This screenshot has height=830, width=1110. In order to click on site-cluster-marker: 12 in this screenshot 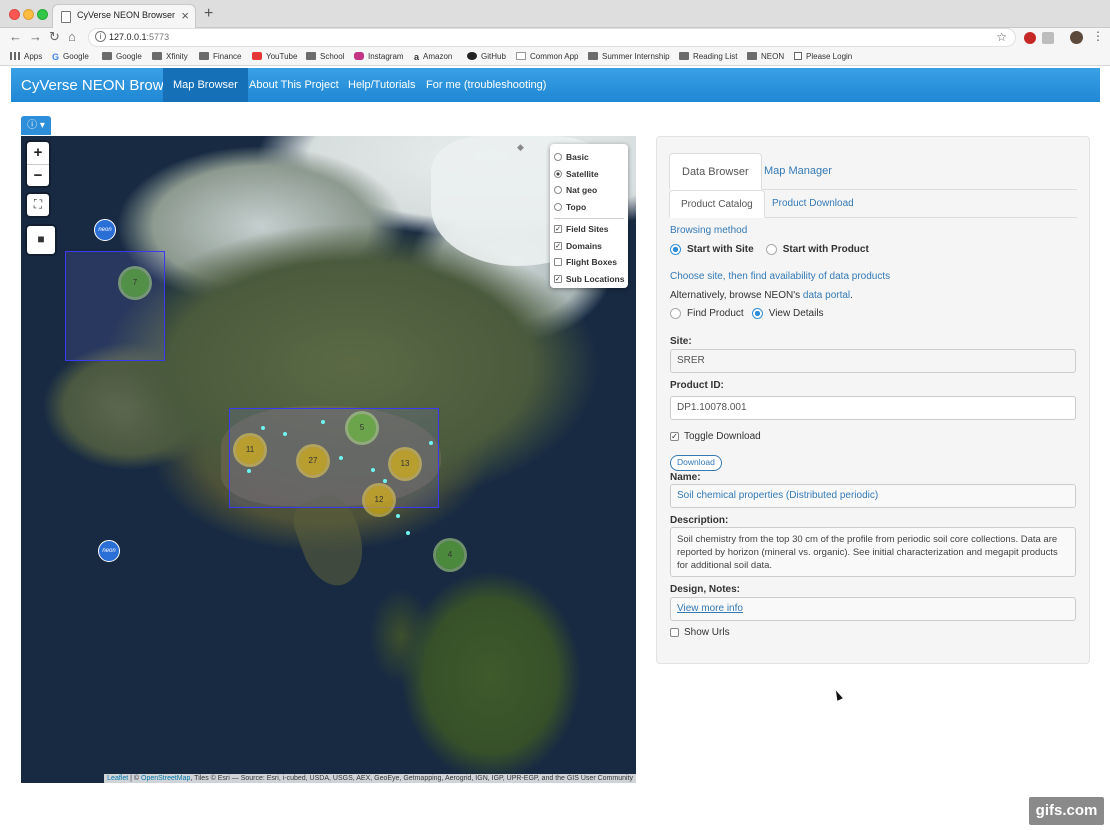, I will do `click(379, 500)`.